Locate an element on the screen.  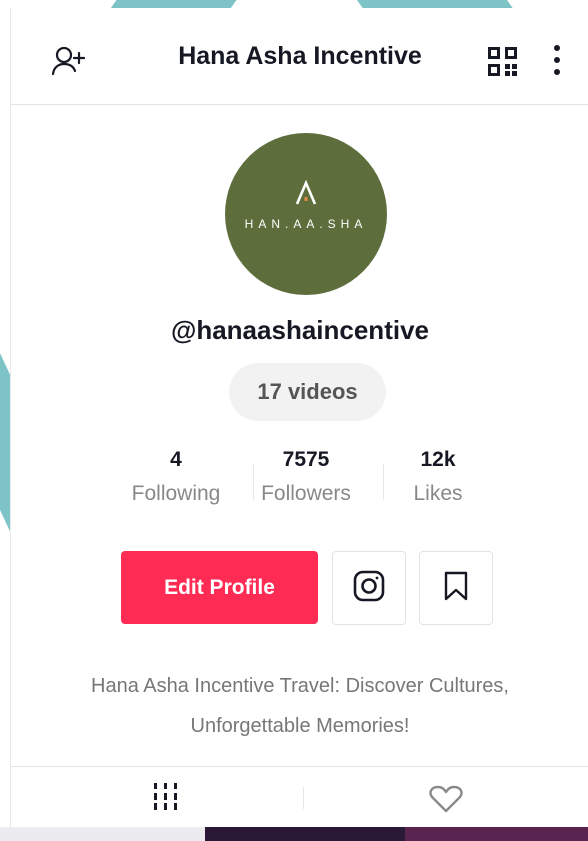
followers-count: 7575 is located at coordinates (306, 459).